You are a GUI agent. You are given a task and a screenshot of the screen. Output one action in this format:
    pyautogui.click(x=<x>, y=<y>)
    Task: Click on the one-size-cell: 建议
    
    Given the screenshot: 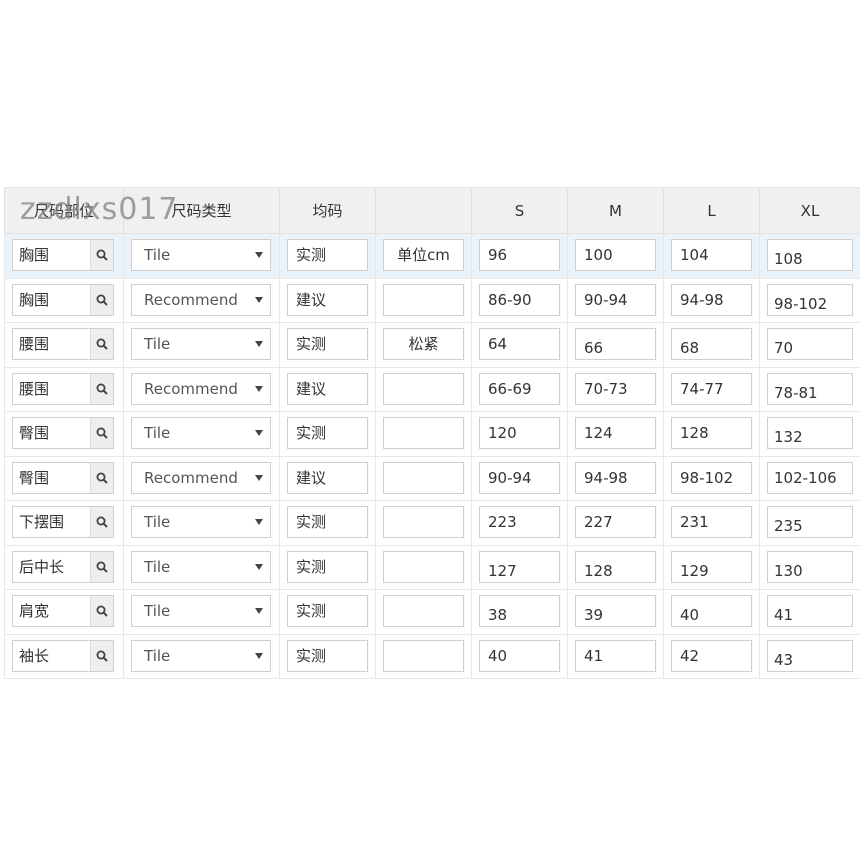 What is the action you would take?
    pyautogui.click(x=327, y=300)
    